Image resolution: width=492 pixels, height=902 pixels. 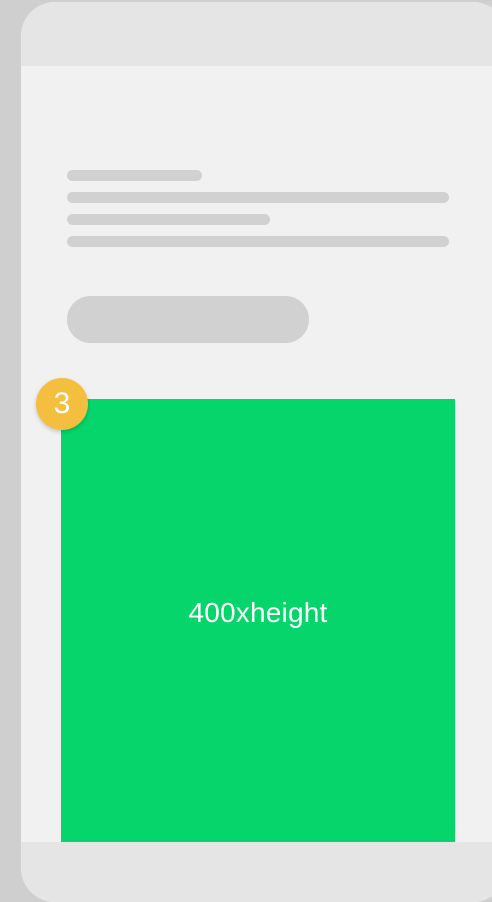 What do you see at coordinates (256, 34) in the screenshot?
I see `top-bar` at bounding box center [256, 34].